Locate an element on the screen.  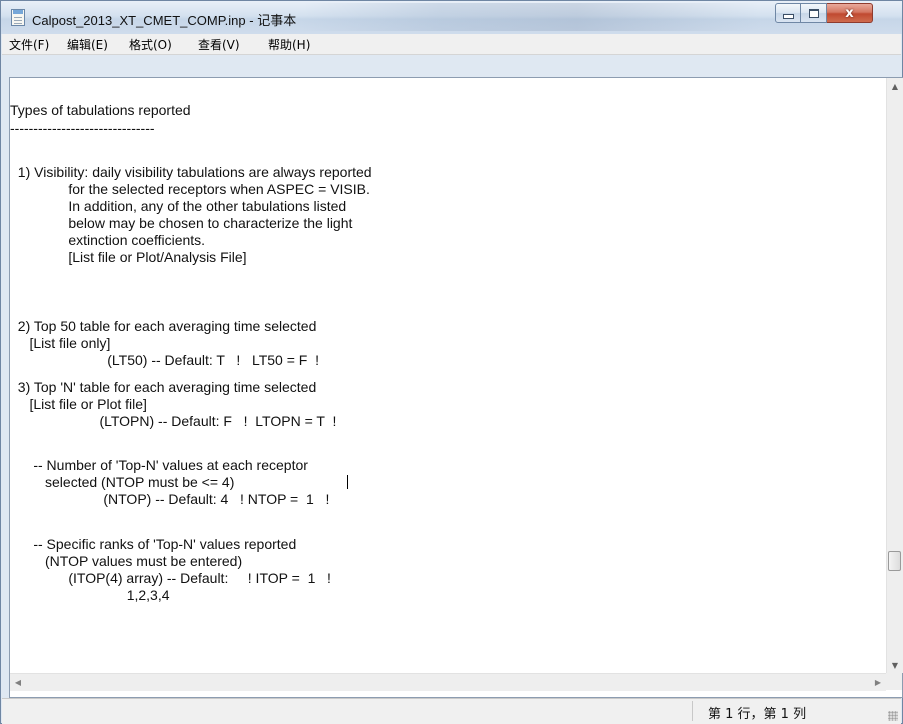
text-line: (LT50) -- Default: T ! LT50 = F ! is located at coordinates (164, 360).